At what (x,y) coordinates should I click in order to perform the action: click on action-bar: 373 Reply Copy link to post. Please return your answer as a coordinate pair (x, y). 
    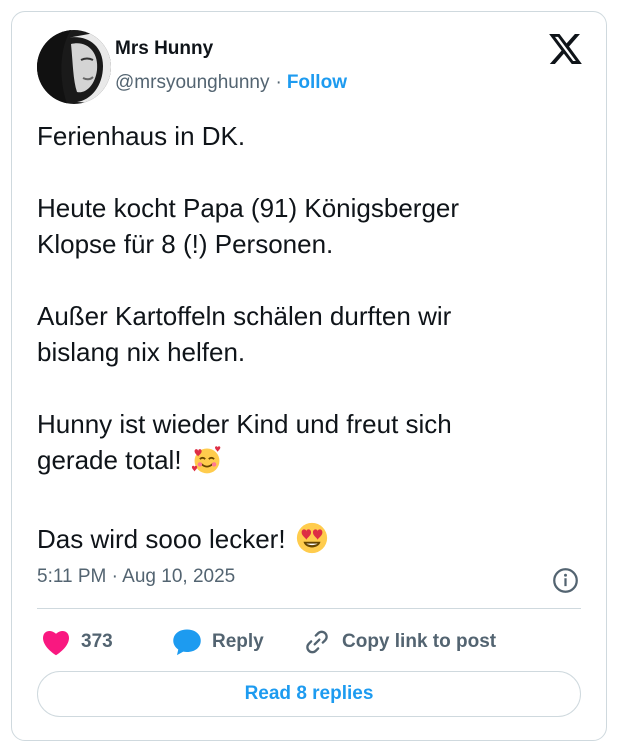
    Looking at the image, I should click on (317, 642).